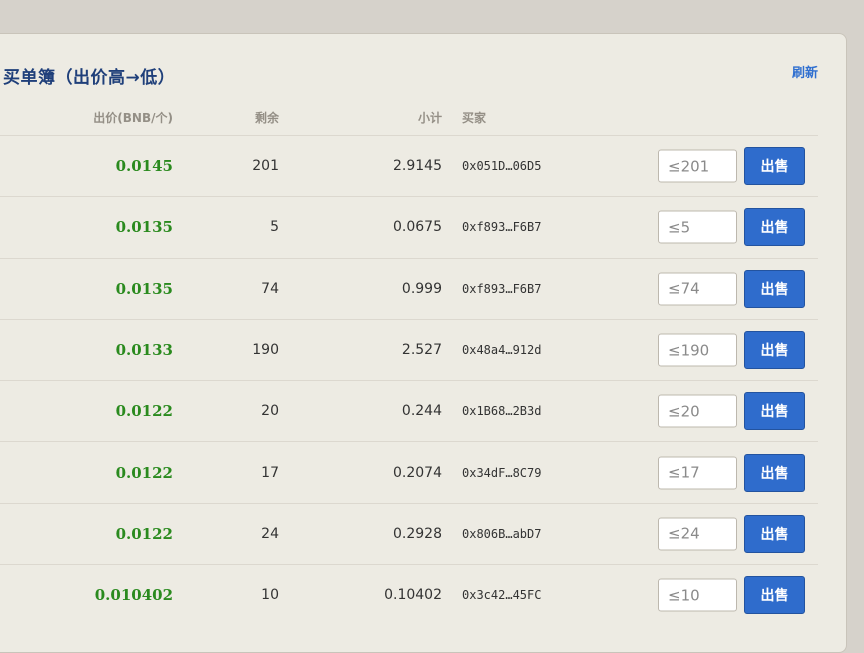 The image size is (864, 653). Describe the element at coordinates (502, 411) in the screenshot. I see `buyer-address: 0x1B68…2B3d` at that location.